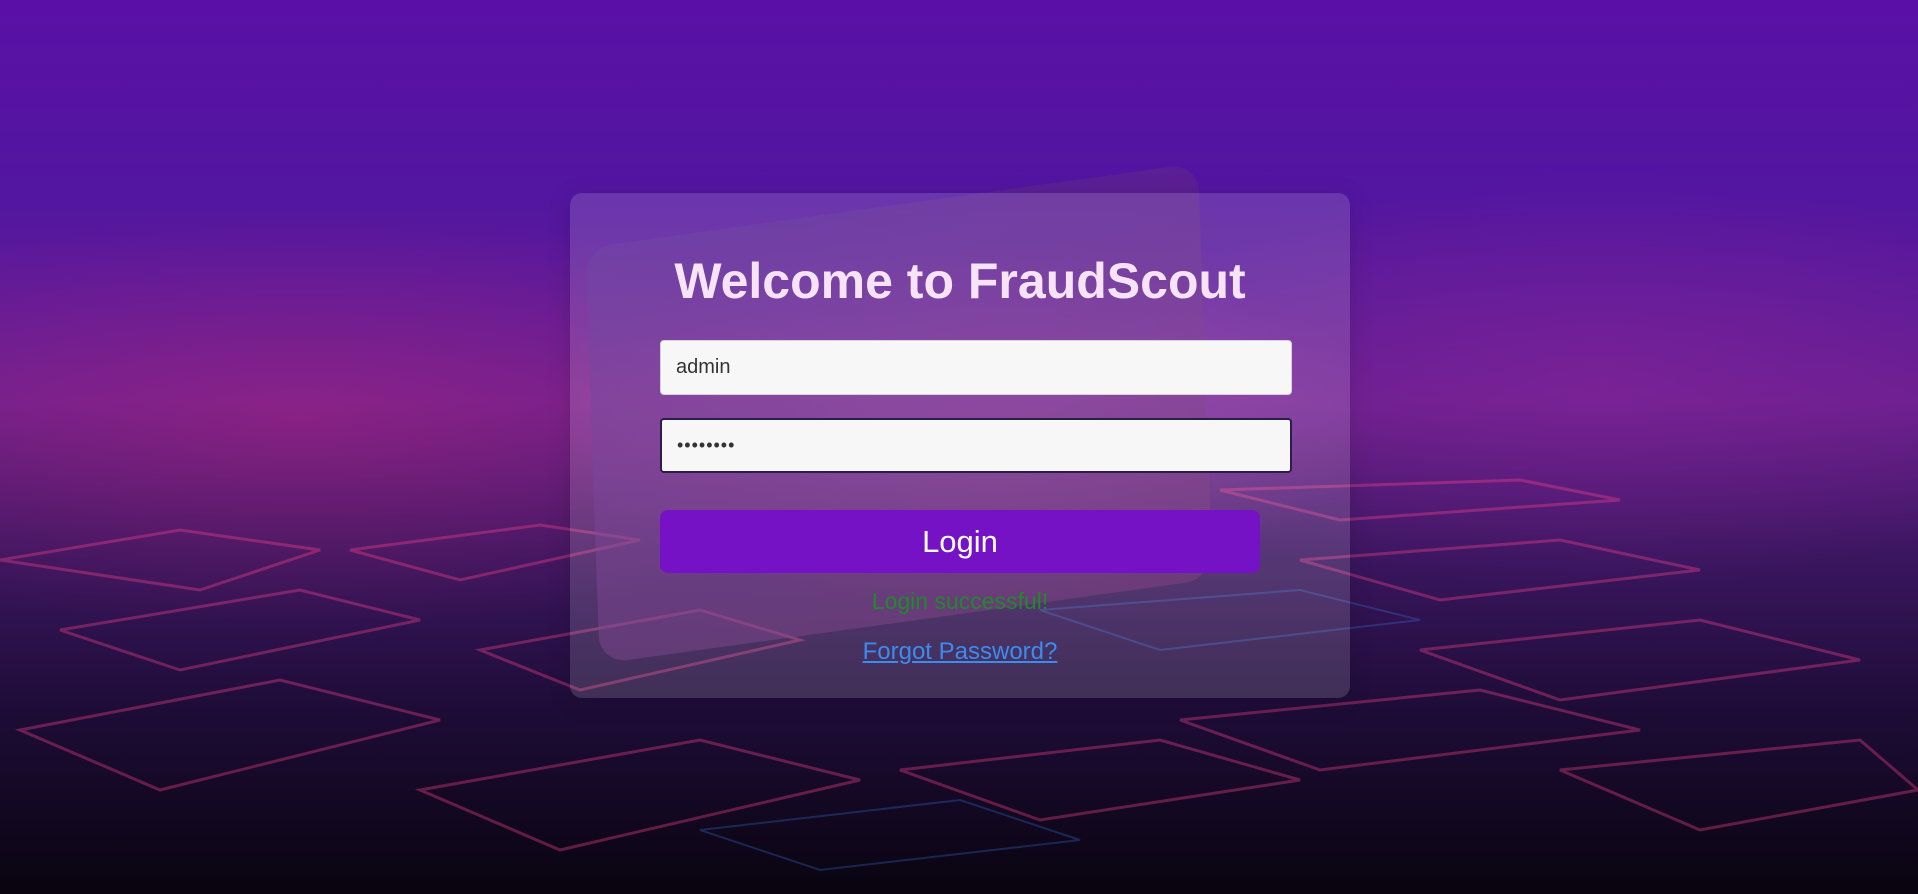 The width and height of the screenshot is (1918, 894). What do you see at coordinates (960, 652) in the screenshot?
I see `forgot-password-link: Forgot Password?` at bounding box center [960, 652].